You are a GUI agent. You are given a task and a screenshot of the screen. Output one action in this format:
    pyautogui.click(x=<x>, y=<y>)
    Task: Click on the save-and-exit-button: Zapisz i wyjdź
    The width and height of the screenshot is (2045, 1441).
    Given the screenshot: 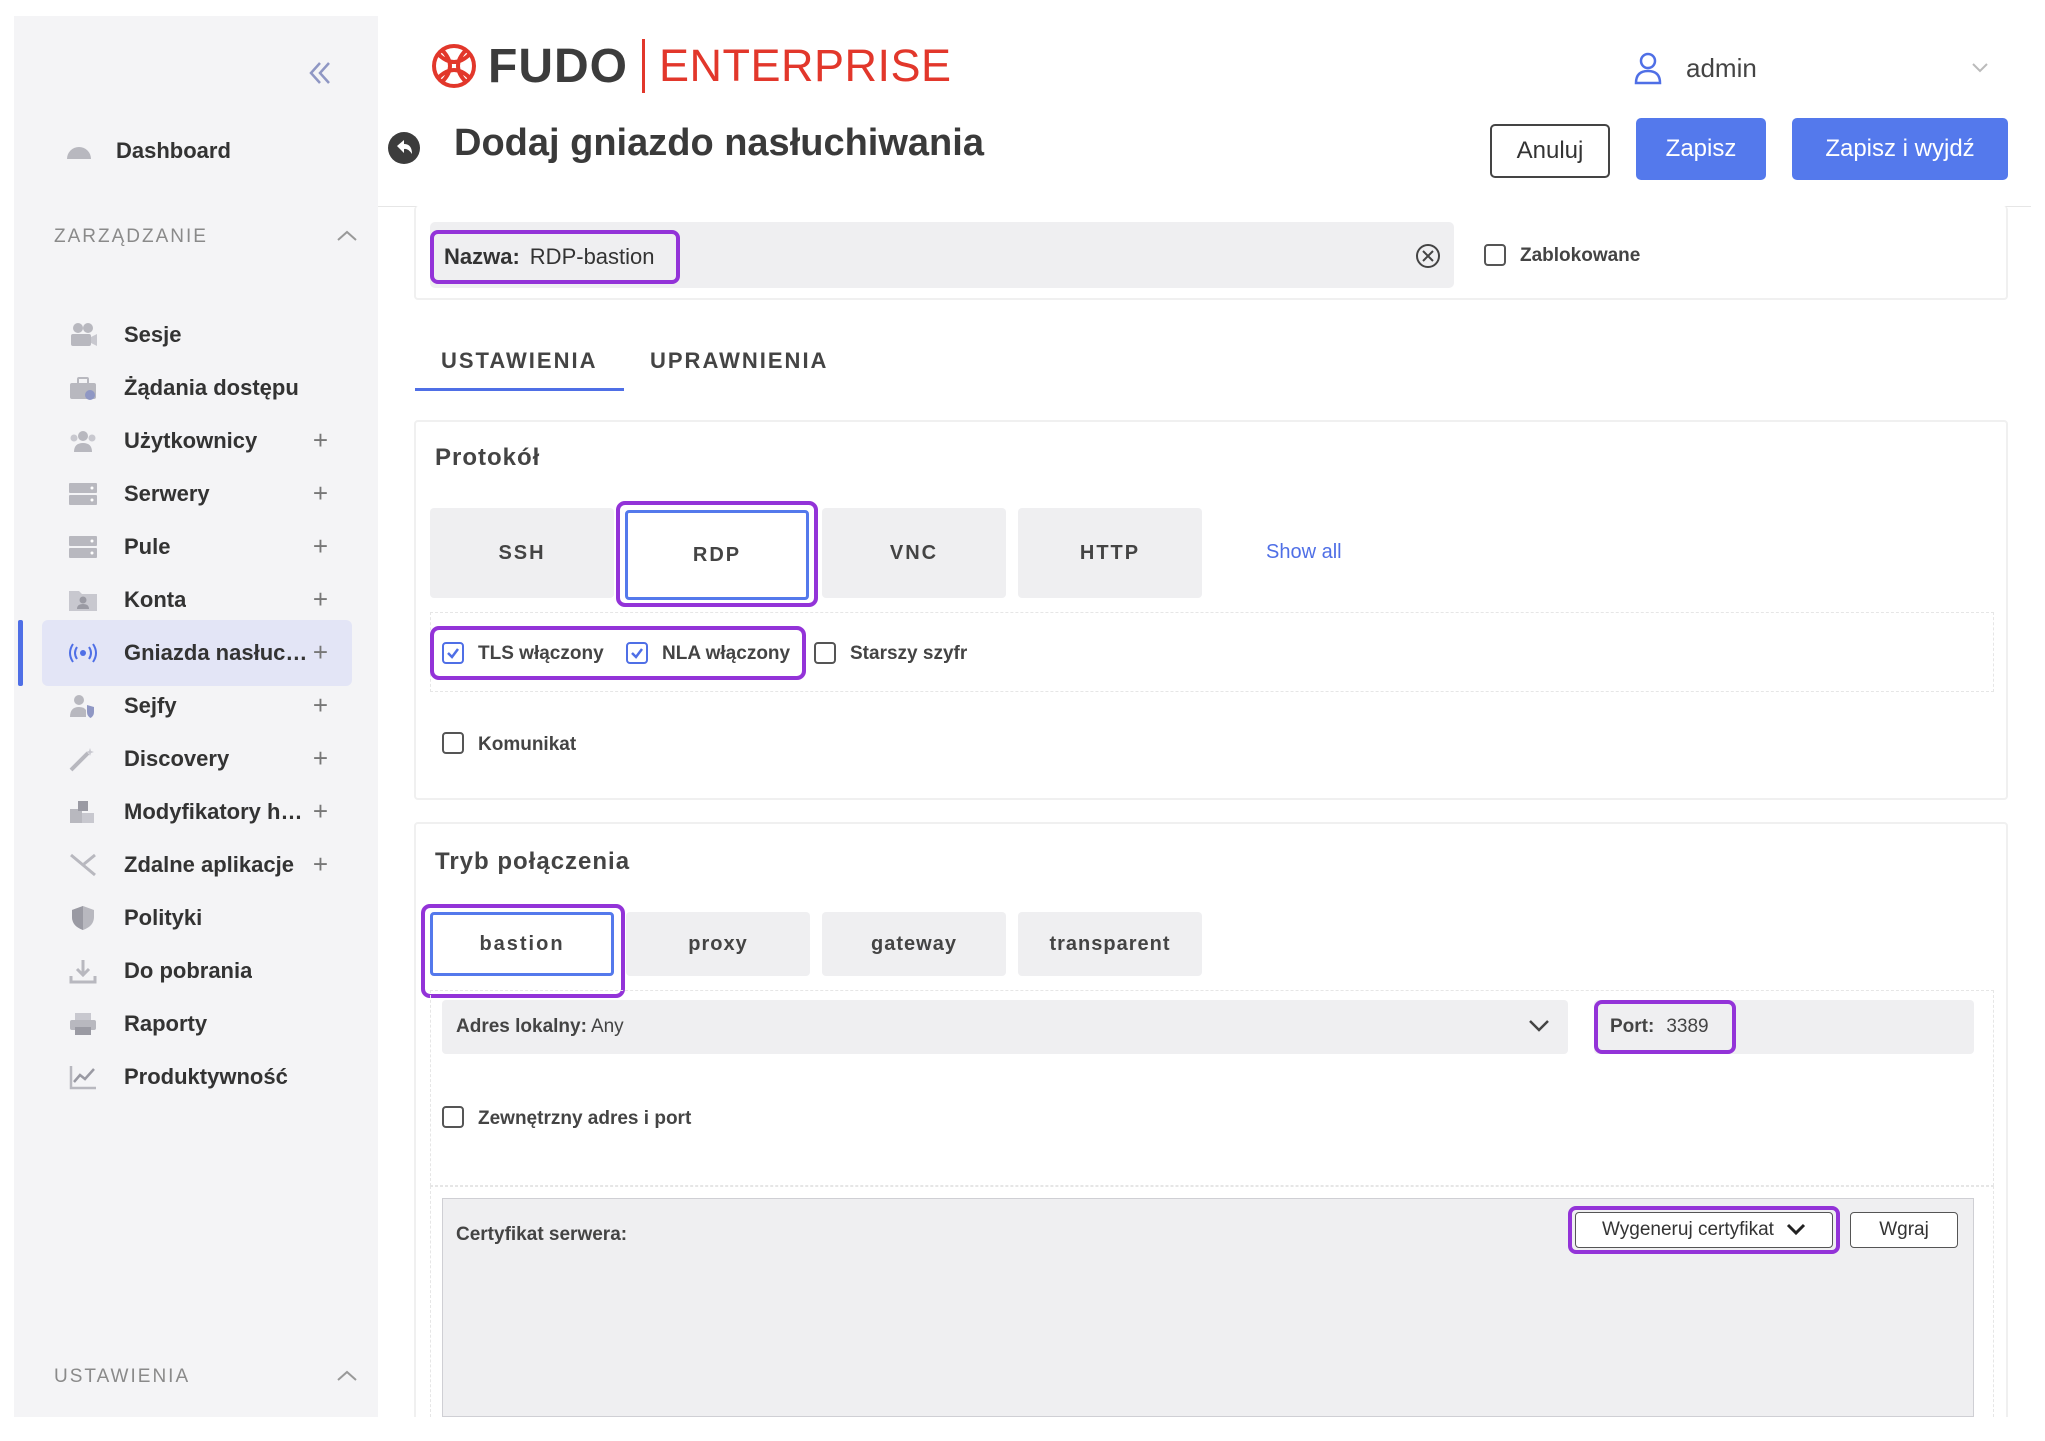 What is the action you would take?
    pyautogui.click(x=1900, y=149)
    